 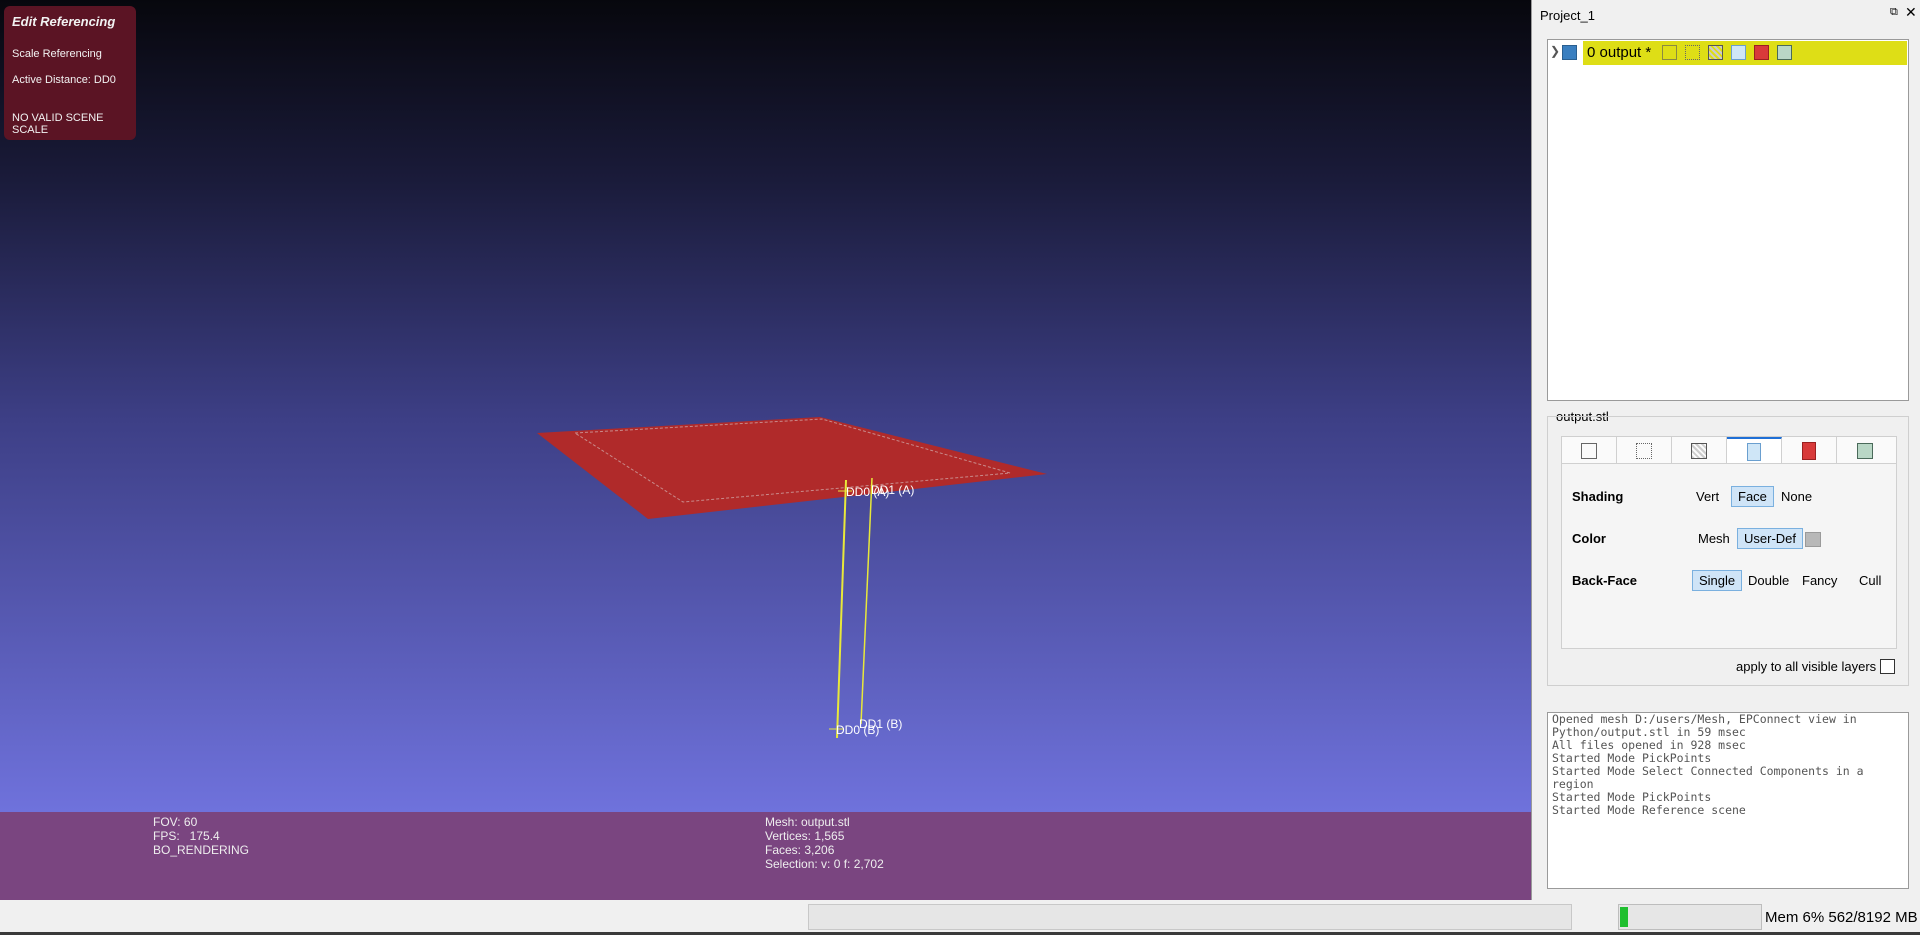 I want to click on color-userdef-button: User-Def, so click(x=1770, y=538).